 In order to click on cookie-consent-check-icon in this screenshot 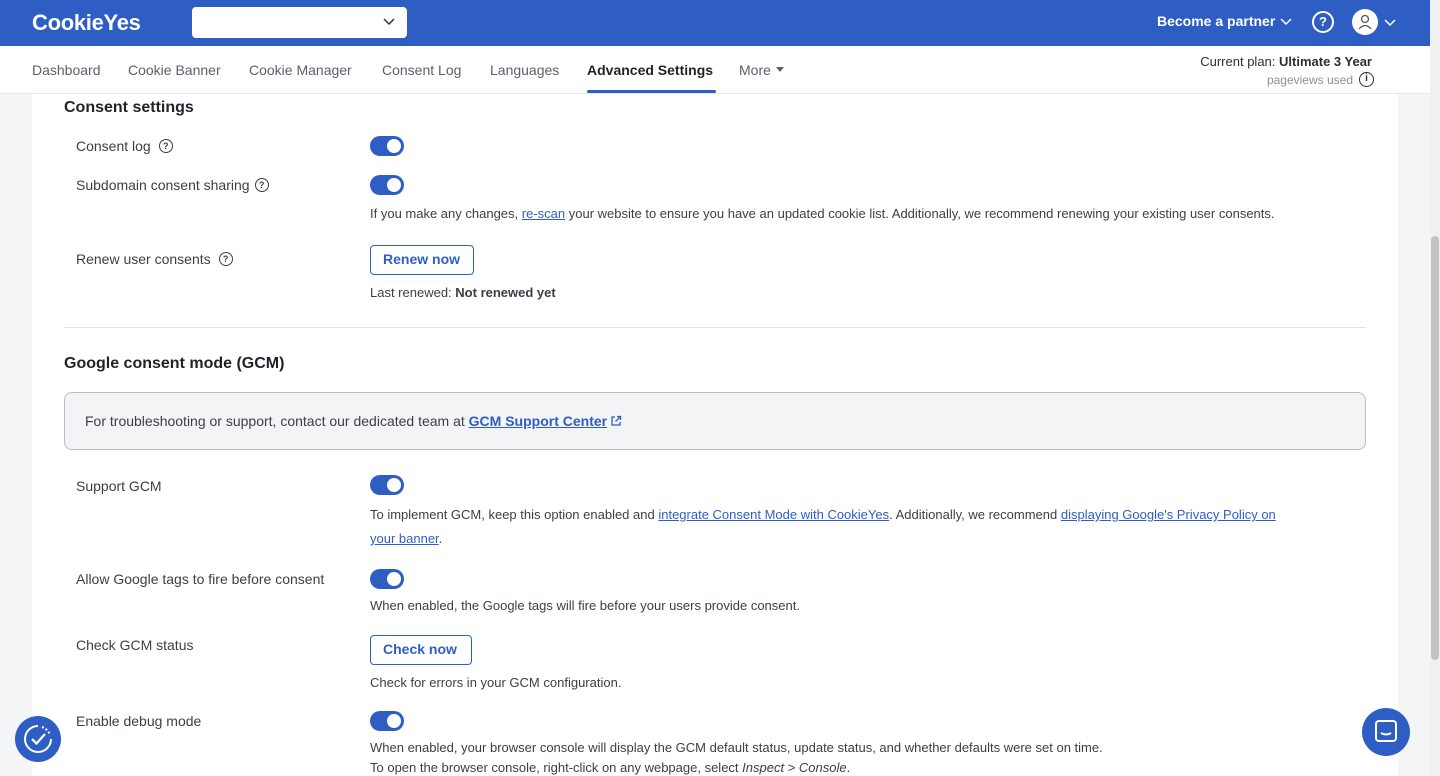, I will do `click(38, 739)`.